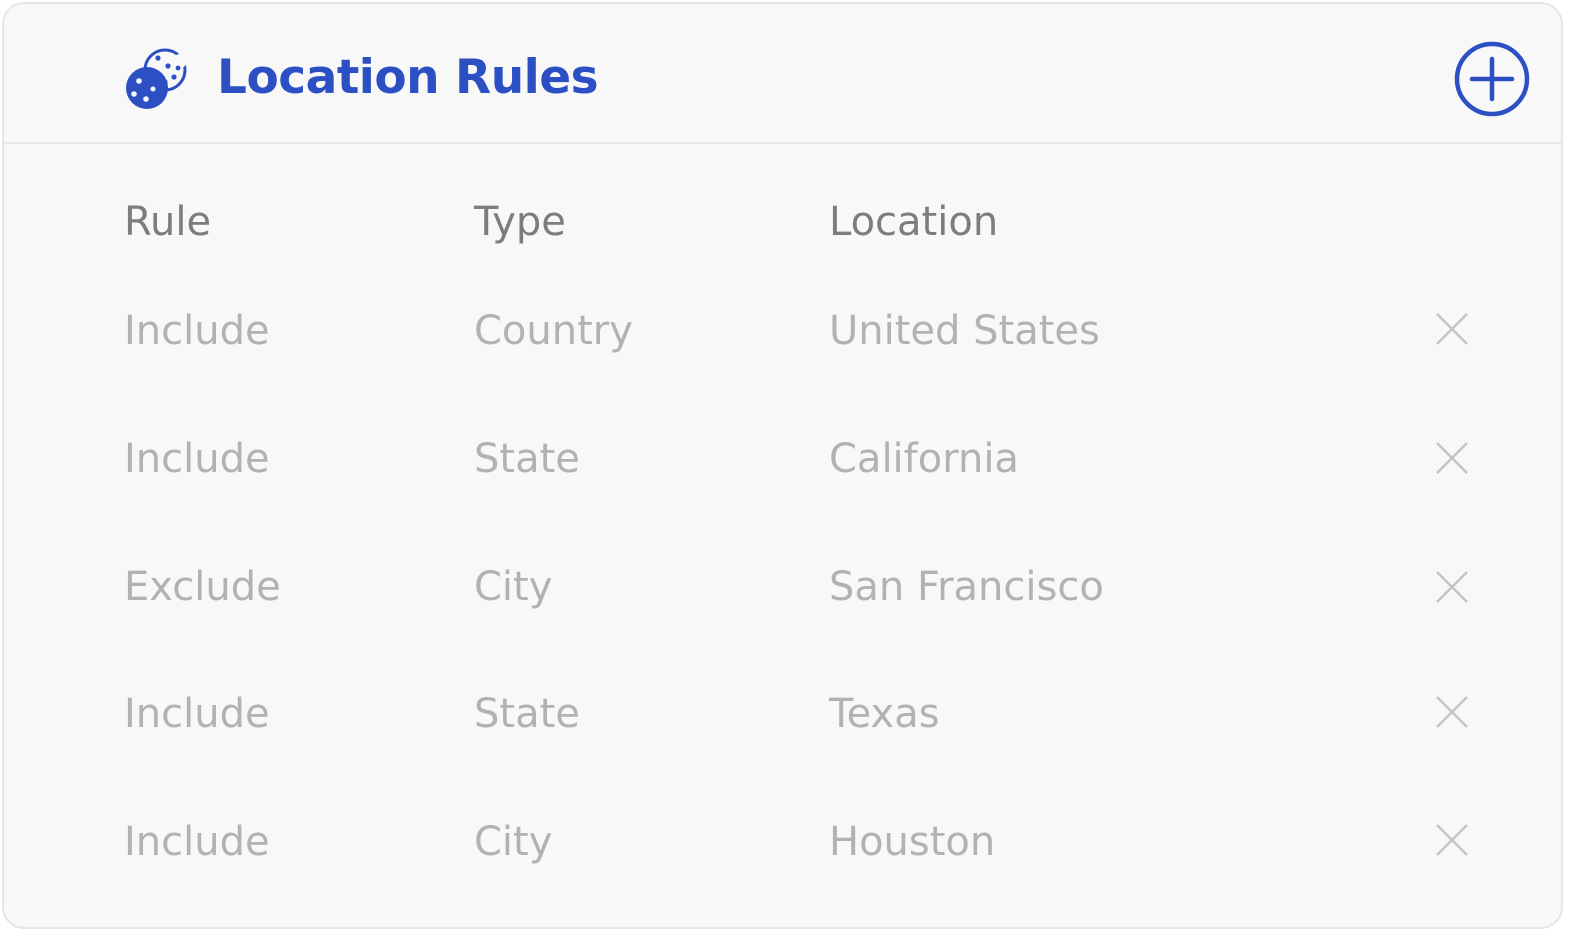  I want to click on page-title: Location Rules, so click(408, 77).